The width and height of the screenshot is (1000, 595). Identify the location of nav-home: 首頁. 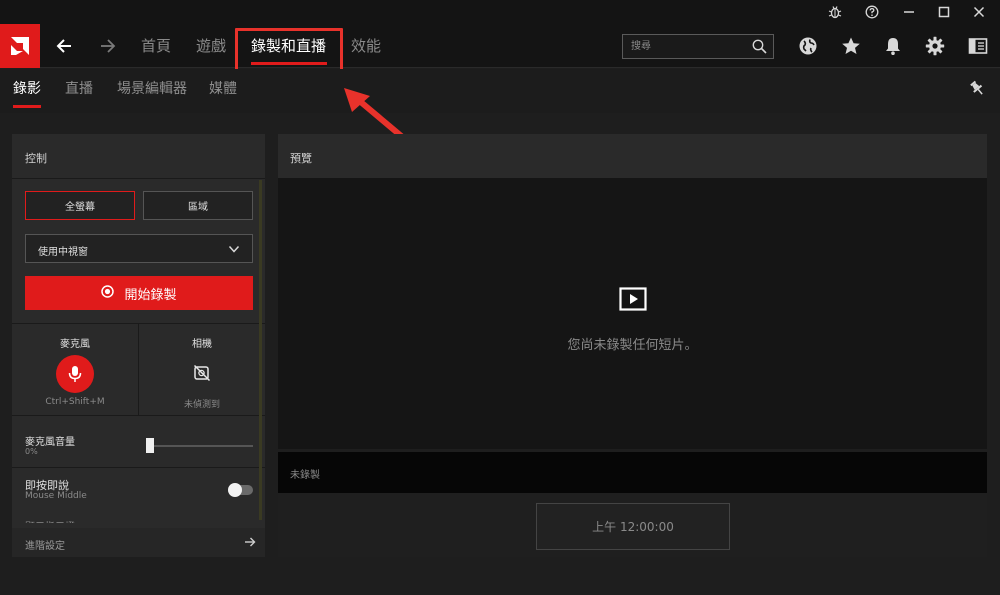
(156, 46).